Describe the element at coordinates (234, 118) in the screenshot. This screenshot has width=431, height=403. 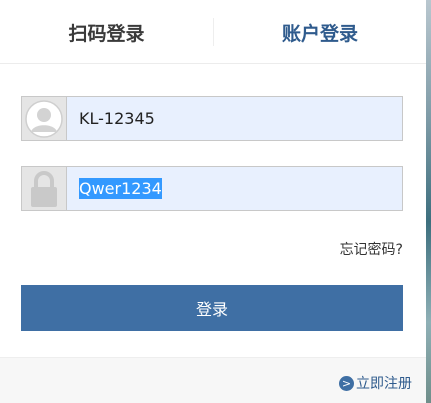
I see `username-input: KL-12345` at that location.